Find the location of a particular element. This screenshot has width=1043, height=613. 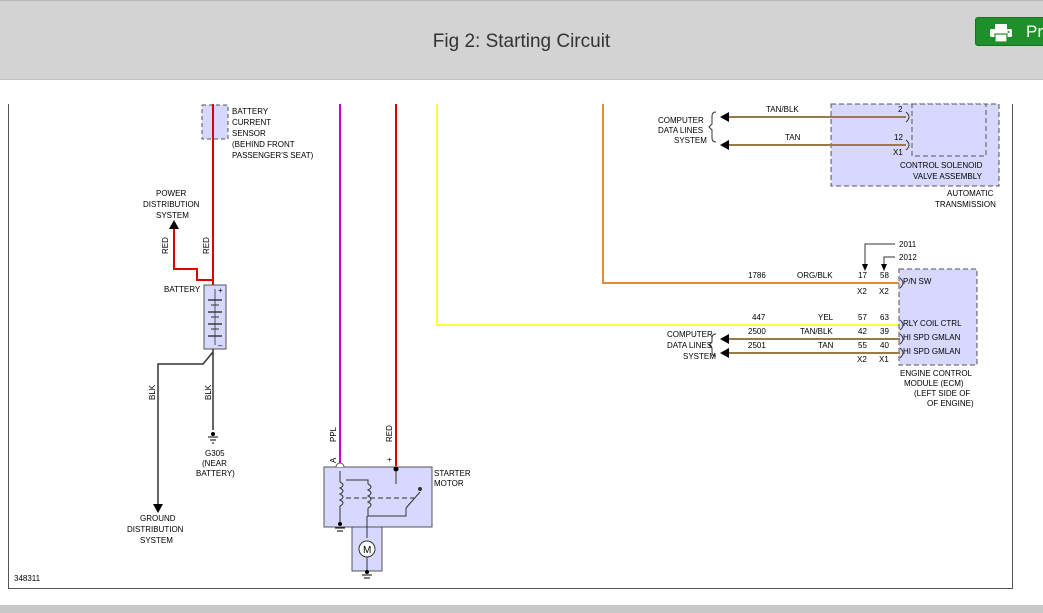

ecm-label-2: MODULE (ECM) is located at coordinates (934, 383).